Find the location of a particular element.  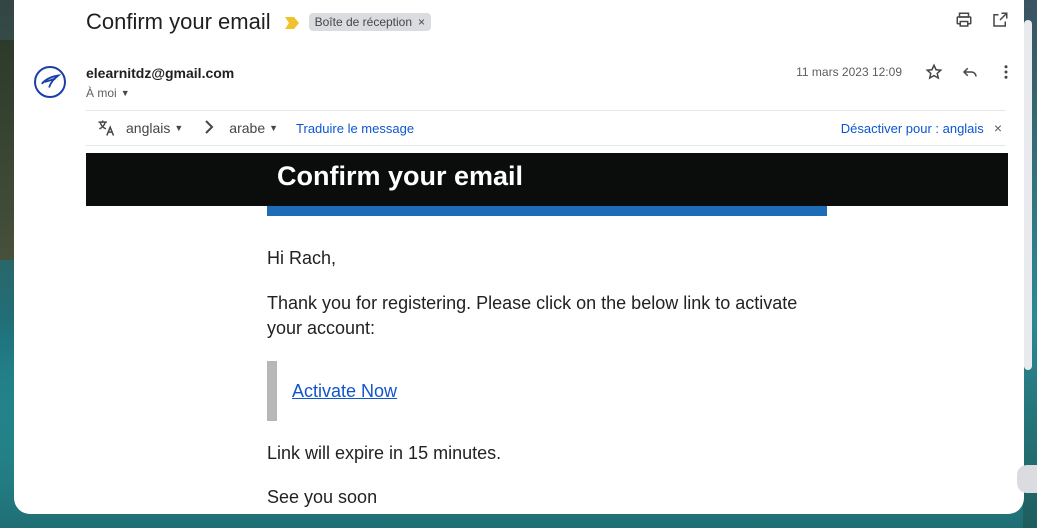

open-in-new-window-icon is located at coordinates (1000, 20).